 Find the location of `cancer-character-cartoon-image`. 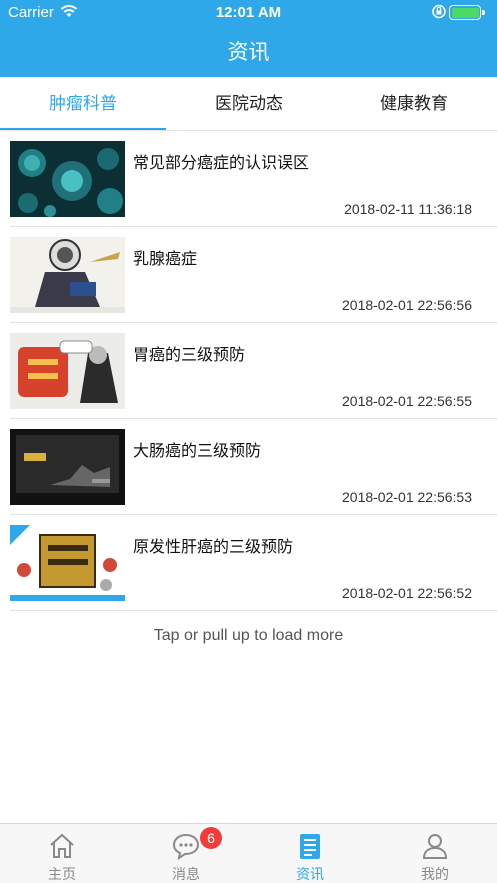

cancer-character-cartoon-image is located at coordinates (67, 371).